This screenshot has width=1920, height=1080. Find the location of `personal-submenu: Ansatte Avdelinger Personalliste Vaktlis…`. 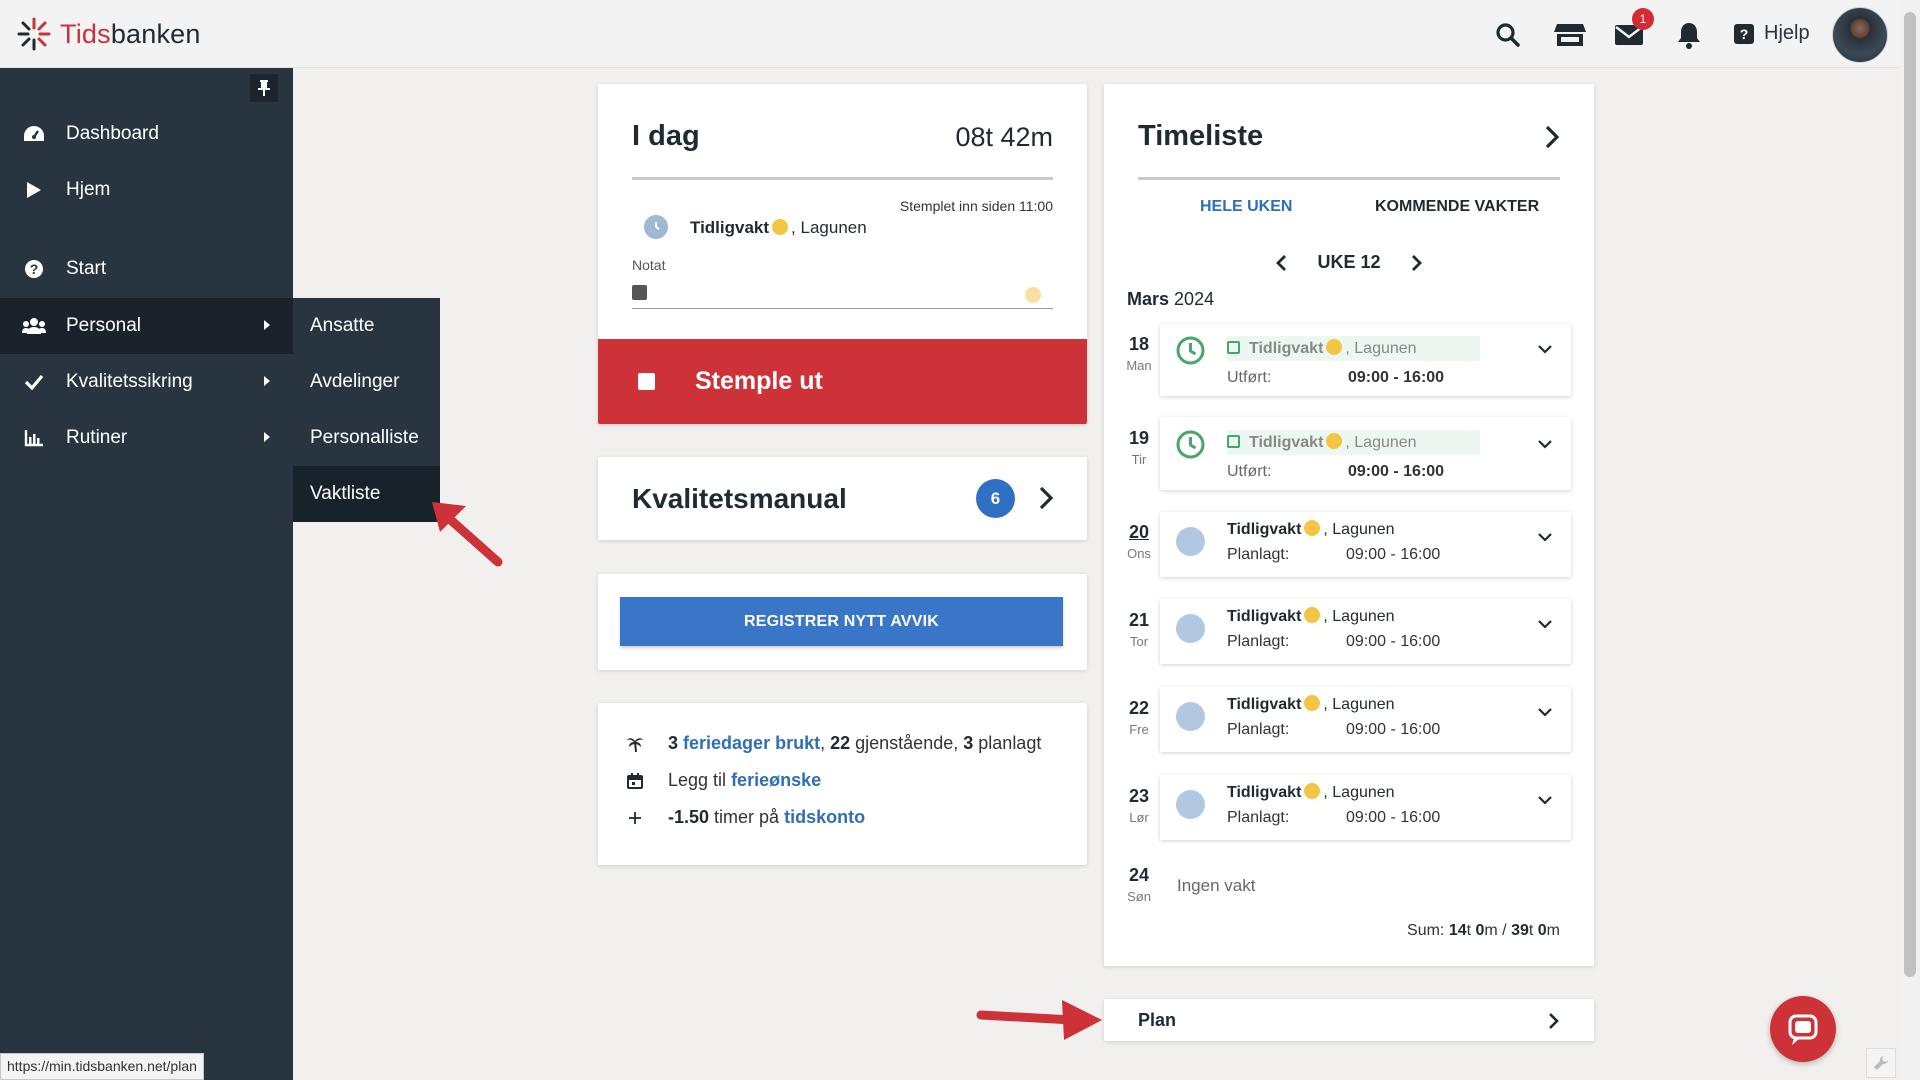

personal-submenu: Ansatte Avdelinger Personalliste Vaktlis… is located at coordinates (366, 410).